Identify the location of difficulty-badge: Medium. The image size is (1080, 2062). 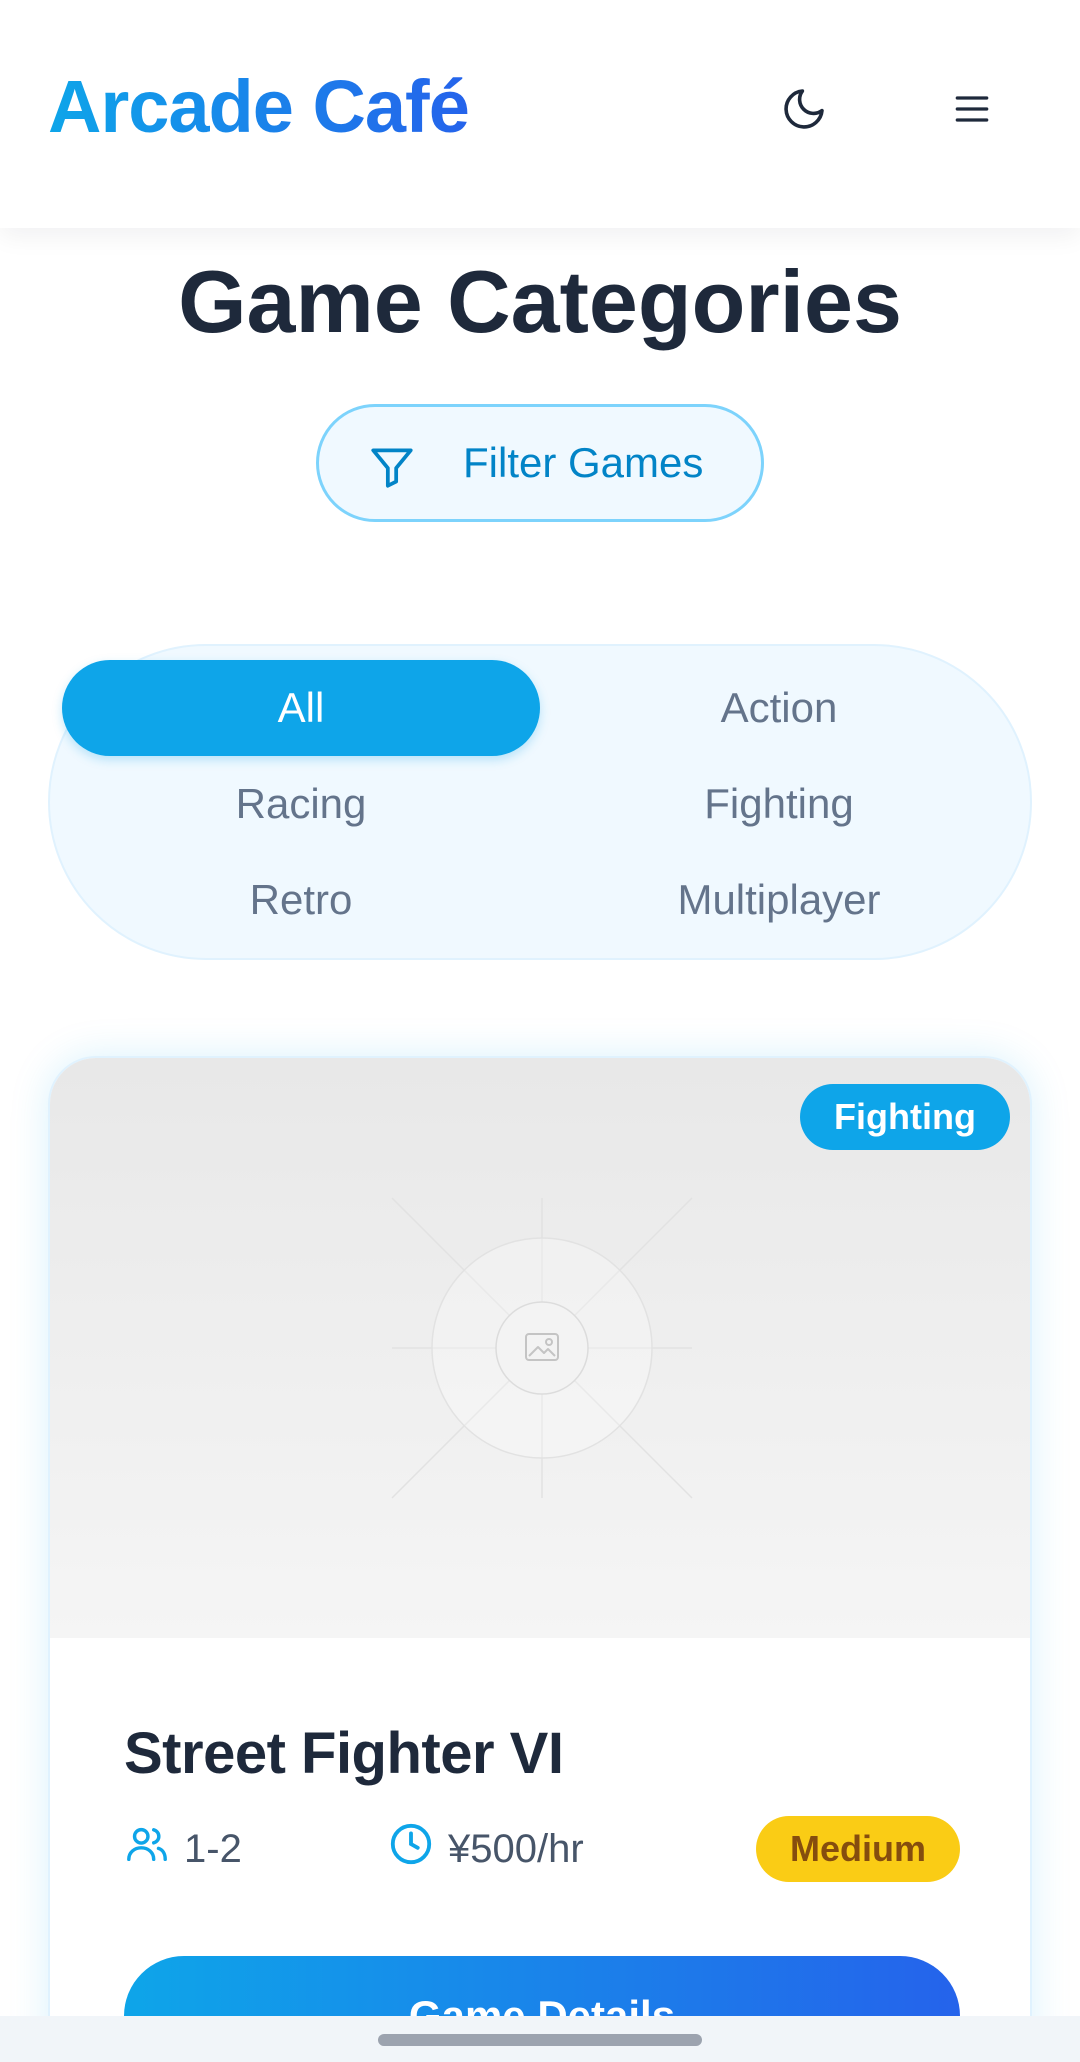
(857, 1849).